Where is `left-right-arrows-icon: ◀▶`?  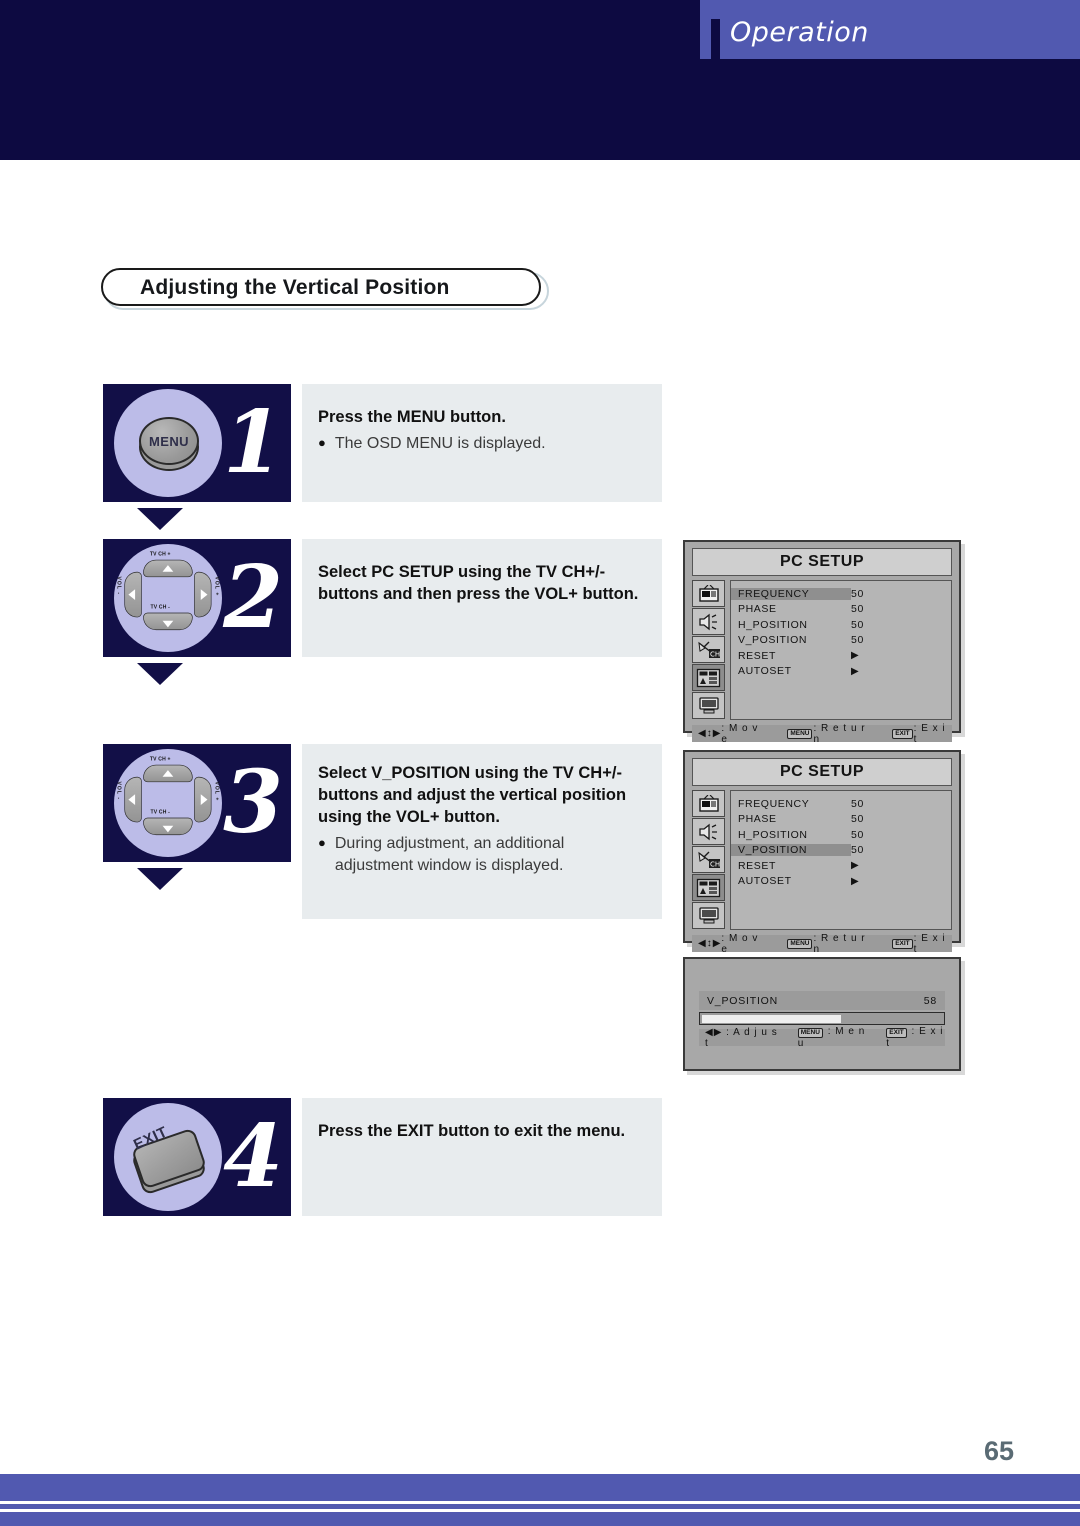
left-right-arrows-icon: ◀▶ is located at coordinates (714, 1032).